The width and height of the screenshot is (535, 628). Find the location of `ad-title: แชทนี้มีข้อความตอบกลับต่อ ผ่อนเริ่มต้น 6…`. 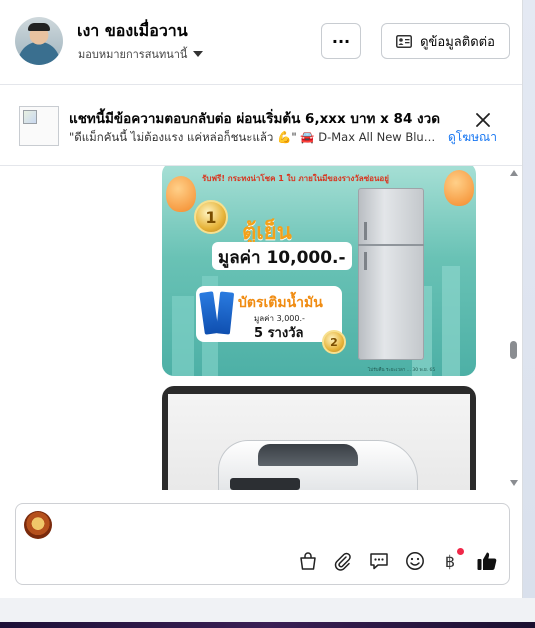

ad-title: แชทนี้มีข้อความตอบกลับต่อ ผ่อนเริ่มต้น 6… is located at coordinates (254, 119).